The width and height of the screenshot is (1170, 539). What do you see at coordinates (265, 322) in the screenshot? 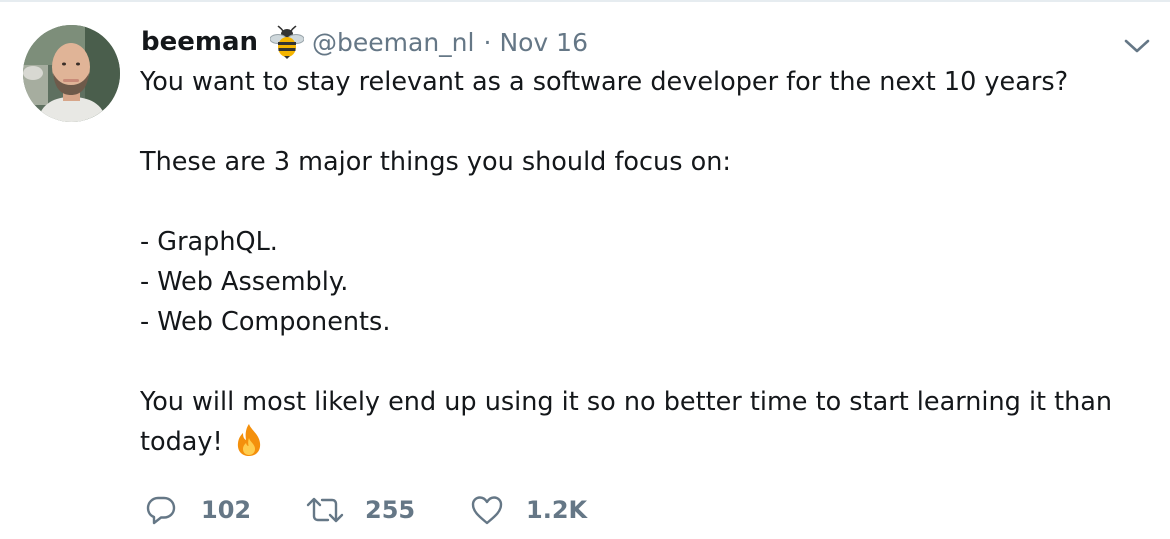
I see `tweet-text-line: - Web Components.` at bounding box center [265, 322].